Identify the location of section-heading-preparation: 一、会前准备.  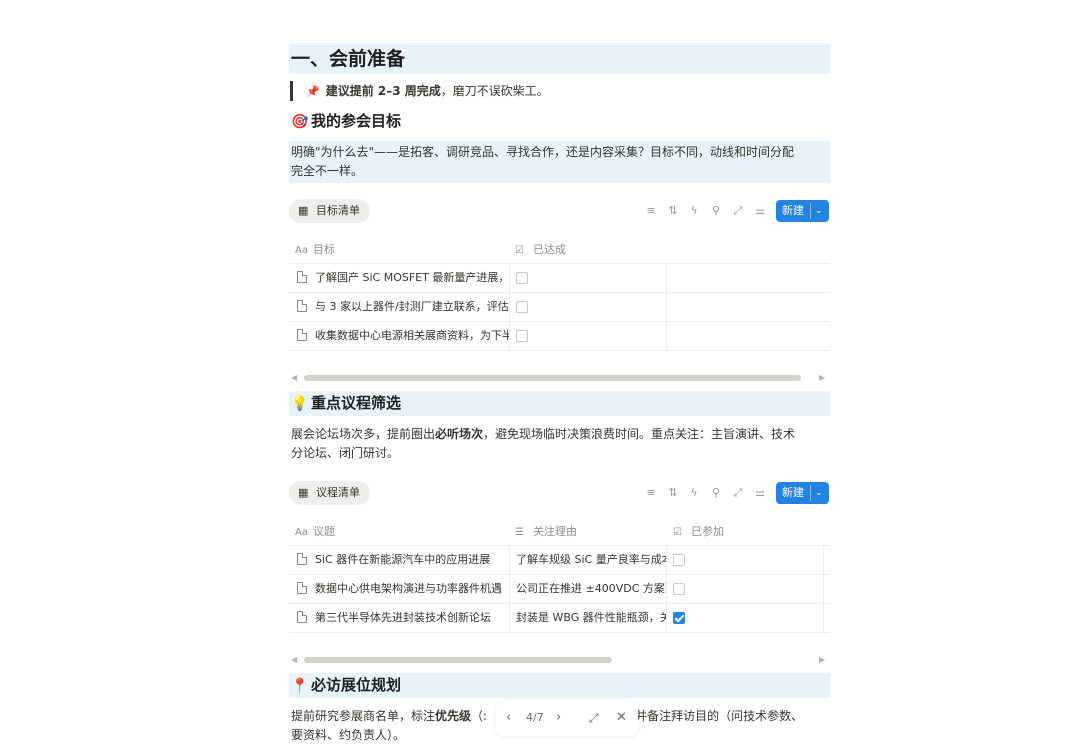
(559, 59).